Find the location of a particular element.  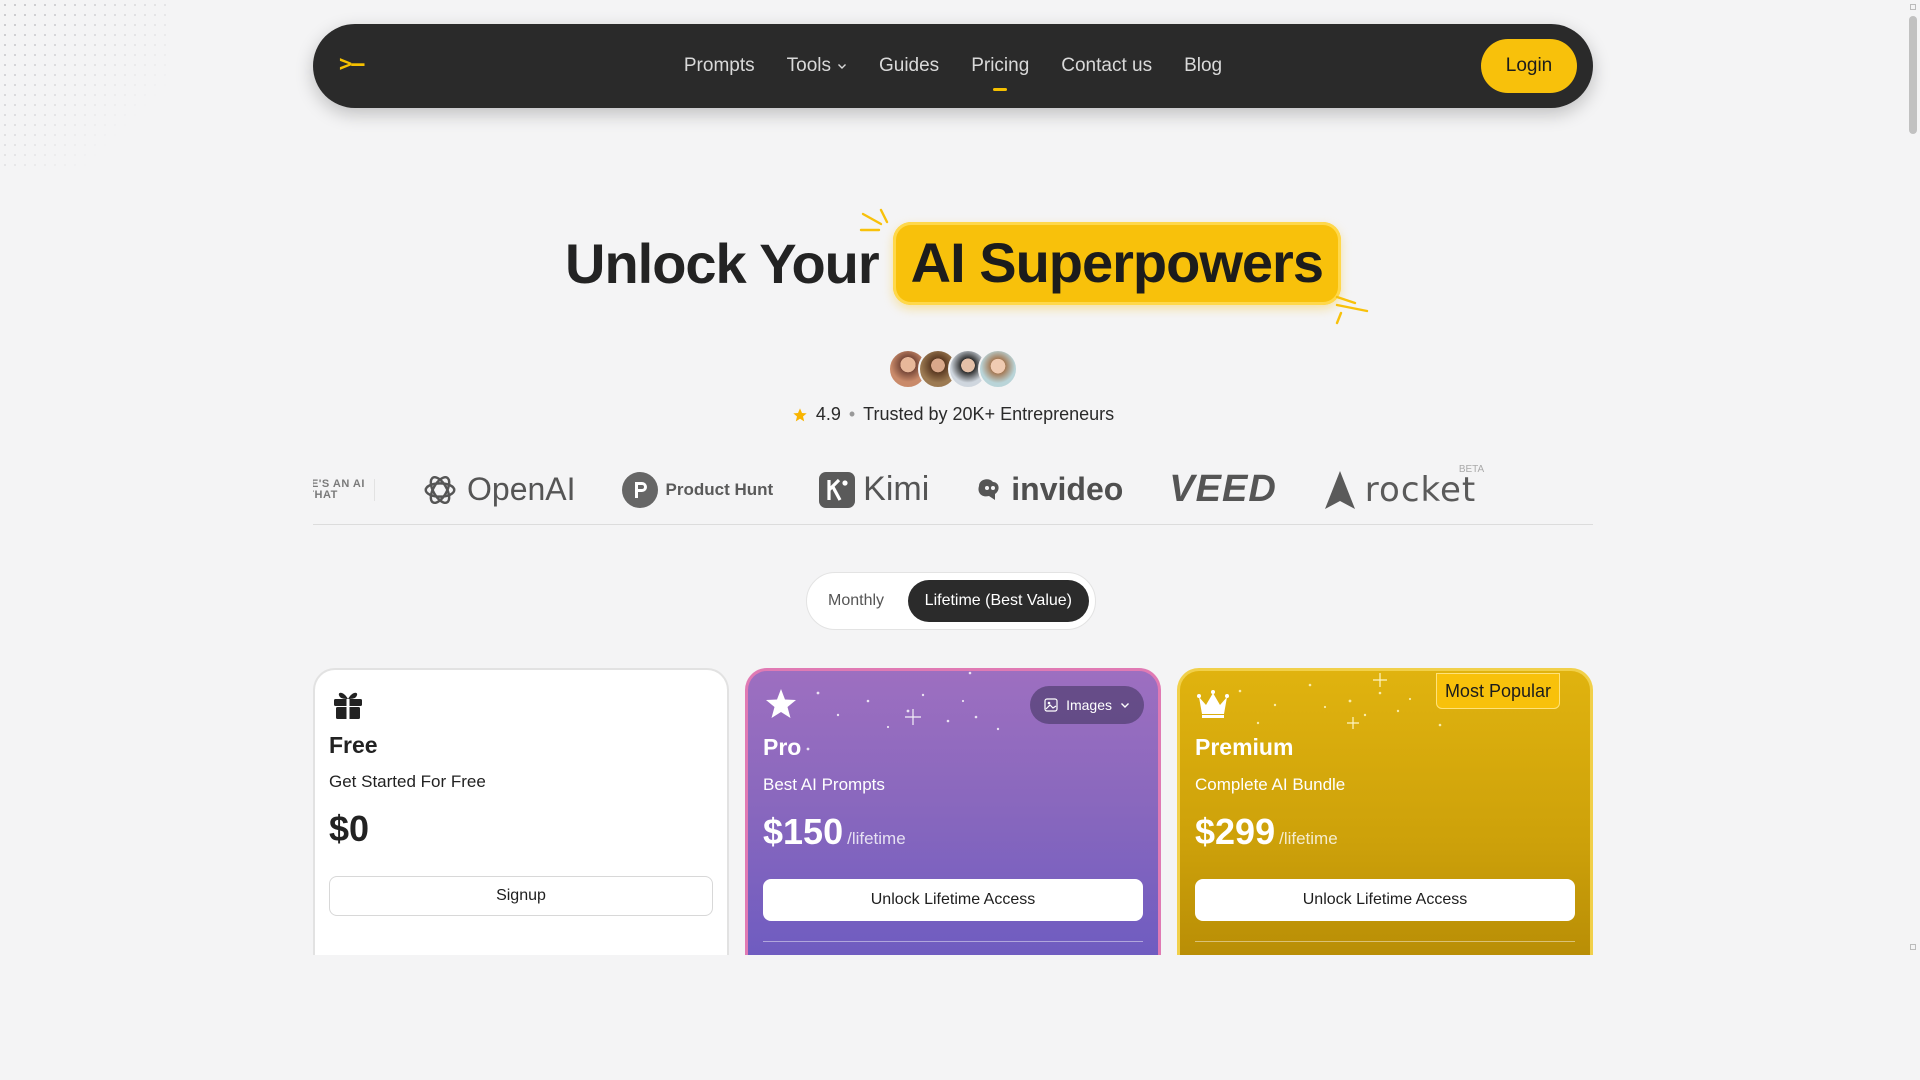

dropdown-label: Images is located at coordinates (1089, 705).